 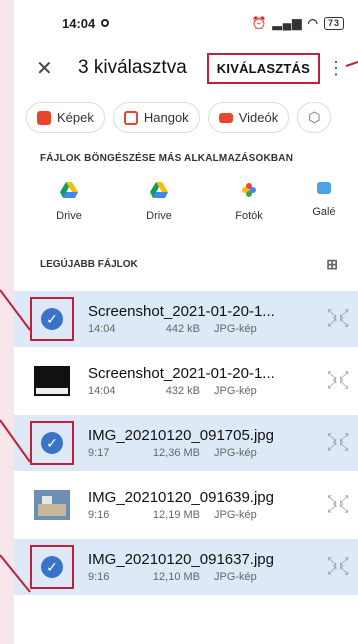 What do you see at coordinates (166, 117) in the screenshot?
I see `chip-label: Hangok` at bounding box center [166, 117].